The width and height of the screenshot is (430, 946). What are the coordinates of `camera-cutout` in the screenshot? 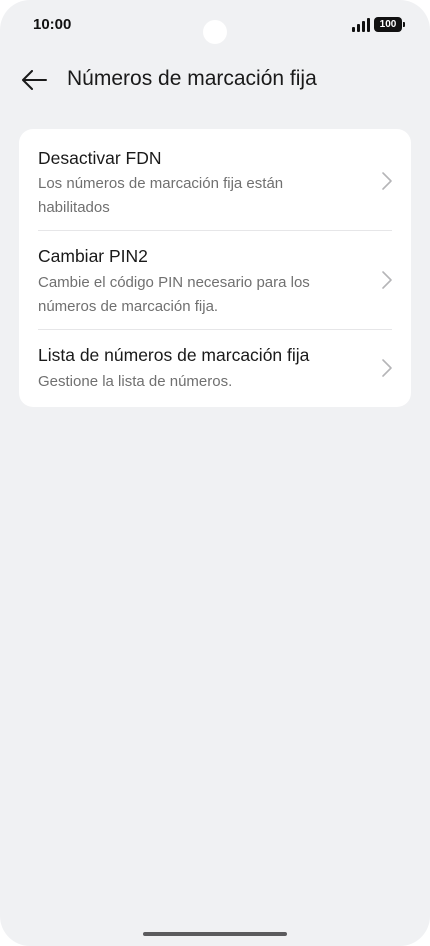 It's located at (215, 32).